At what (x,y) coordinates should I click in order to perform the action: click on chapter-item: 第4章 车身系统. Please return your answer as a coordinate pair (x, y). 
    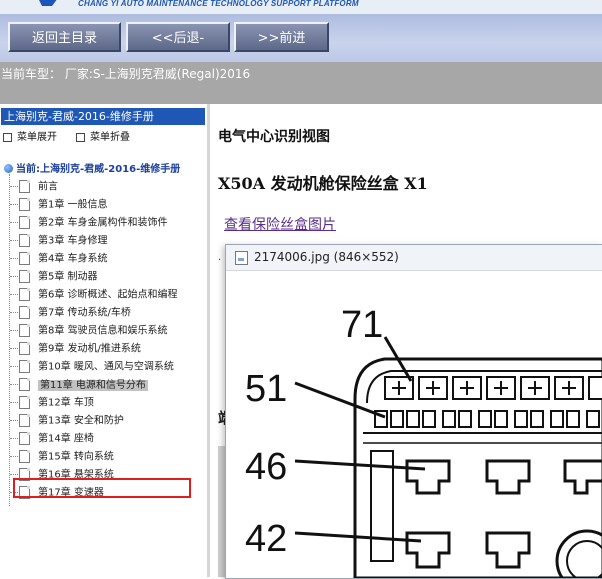
    Looking at the image, I should click on (59, 259).